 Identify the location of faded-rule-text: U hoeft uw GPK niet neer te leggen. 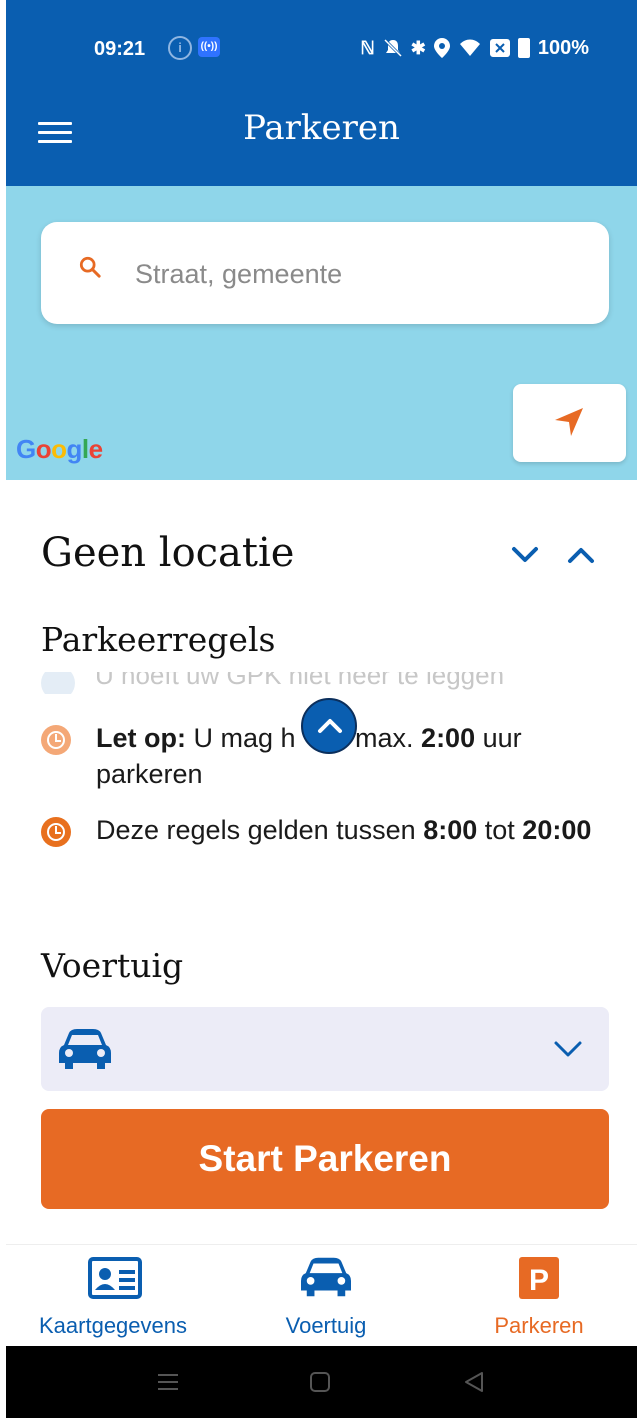
(300, 681).